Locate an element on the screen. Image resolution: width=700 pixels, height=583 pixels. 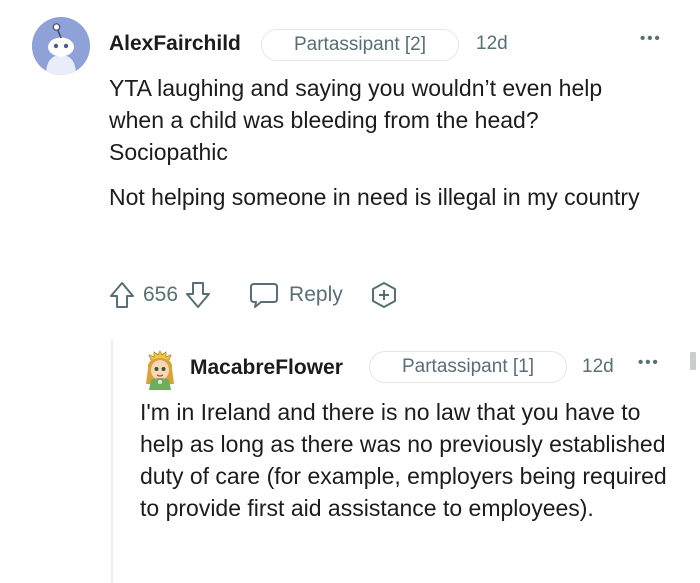
user-flair: Partassipant [1] is located at coordinates (468, 367).